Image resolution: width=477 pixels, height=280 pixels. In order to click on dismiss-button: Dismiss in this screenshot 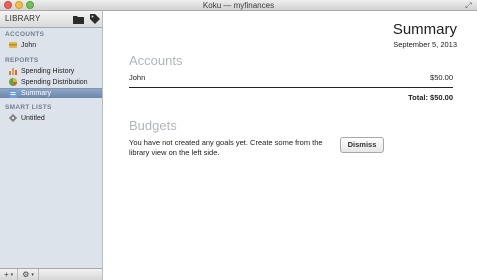, I will do `click(362, 145)`.